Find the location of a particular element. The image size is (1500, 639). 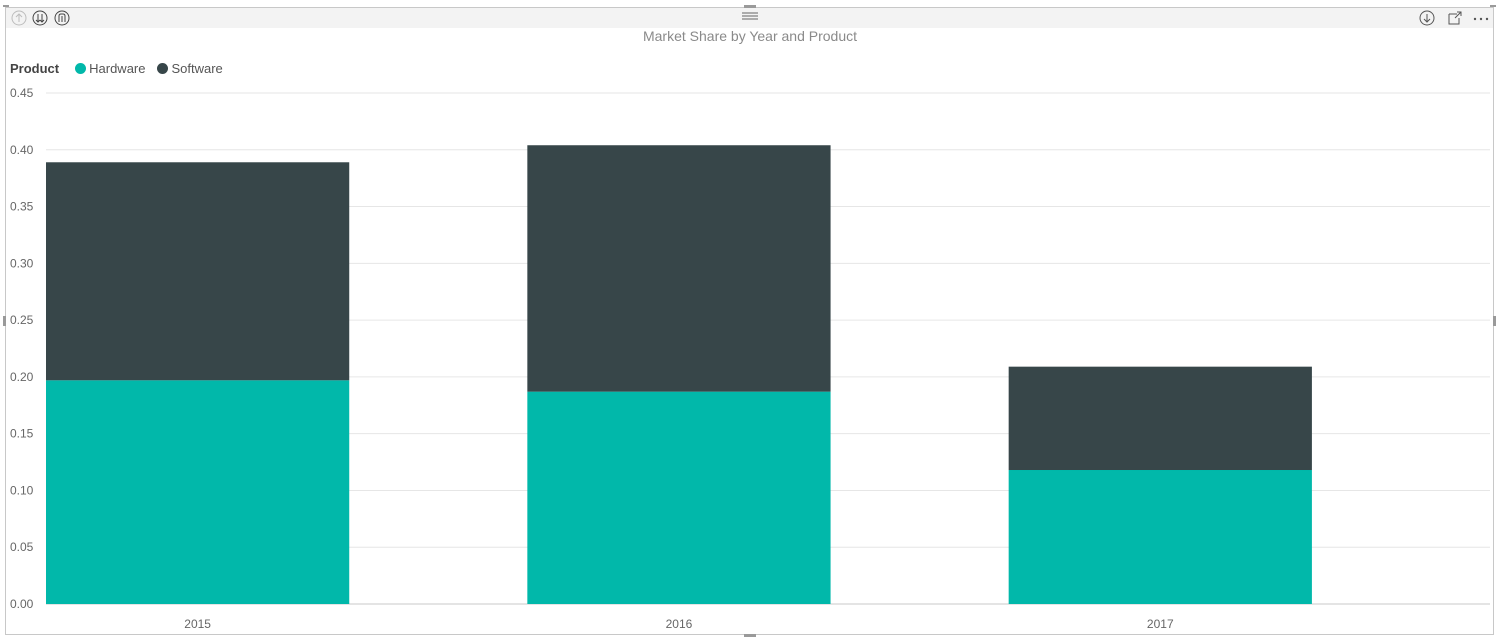

y-tick-label: 0.20 is located at coordinates (22, 377).